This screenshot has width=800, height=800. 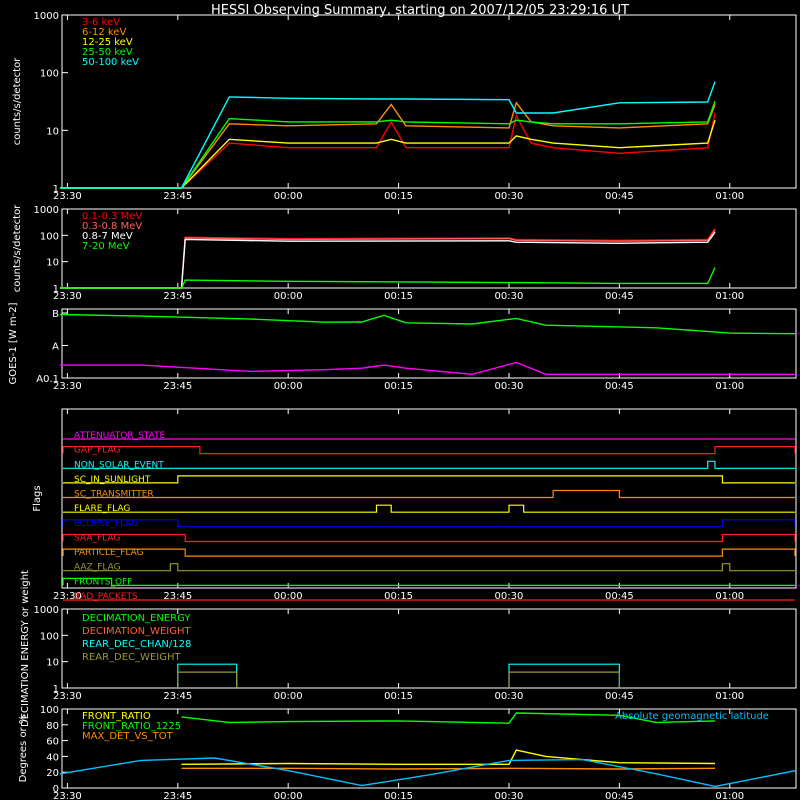 I want to click on legend-entry: MAX_DET_VS_TOT, so click(x=128, y=736).